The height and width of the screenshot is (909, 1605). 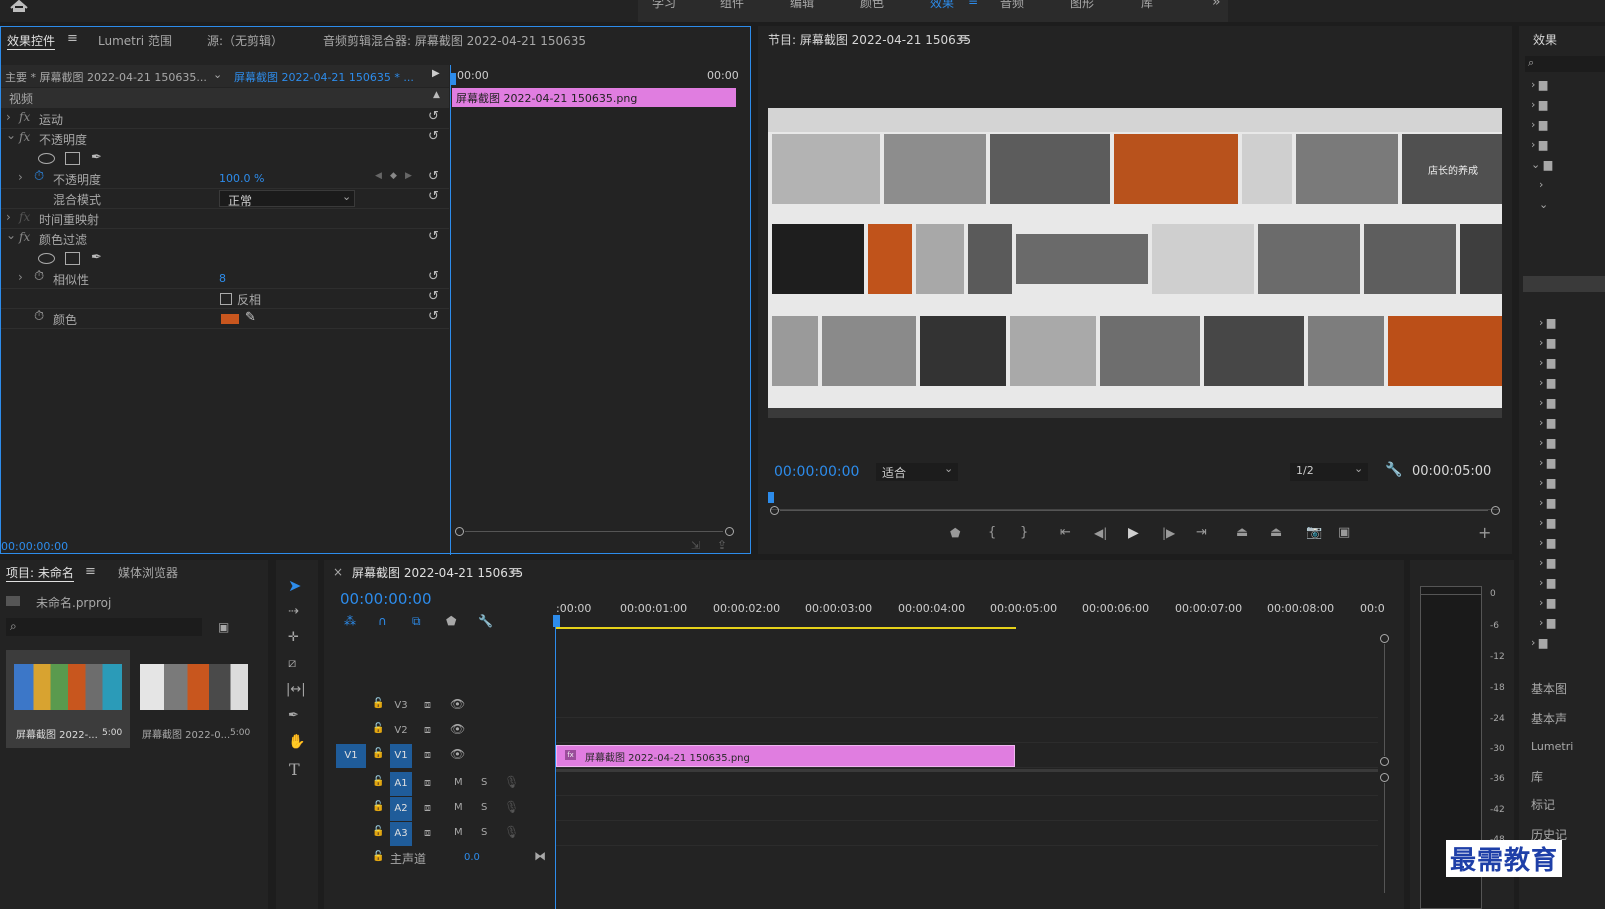 What do you see at coordinates (1065, 532) in the screenshot?
I see `go-to-in-icon: ⇤` at bounding box center [1065, 532].